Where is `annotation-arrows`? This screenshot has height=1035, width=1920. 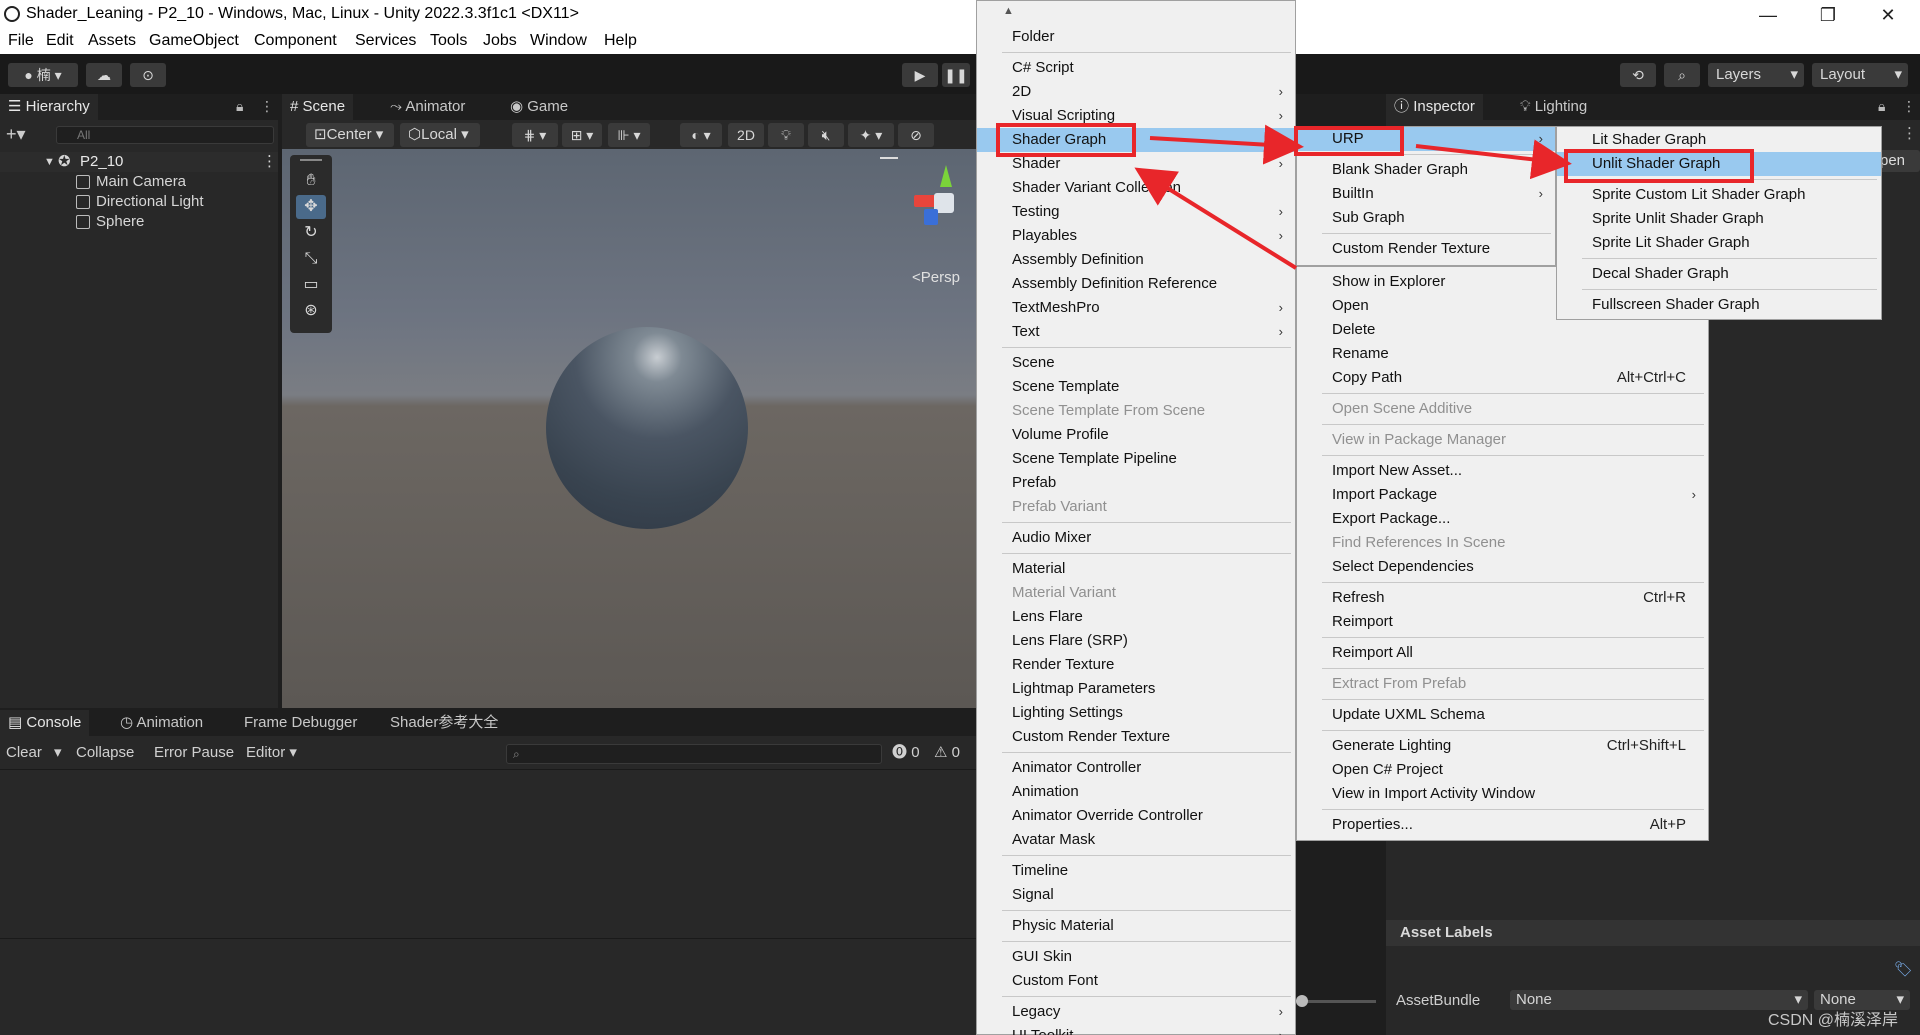
annotation-arrows is located at coordinates (1353, 197).